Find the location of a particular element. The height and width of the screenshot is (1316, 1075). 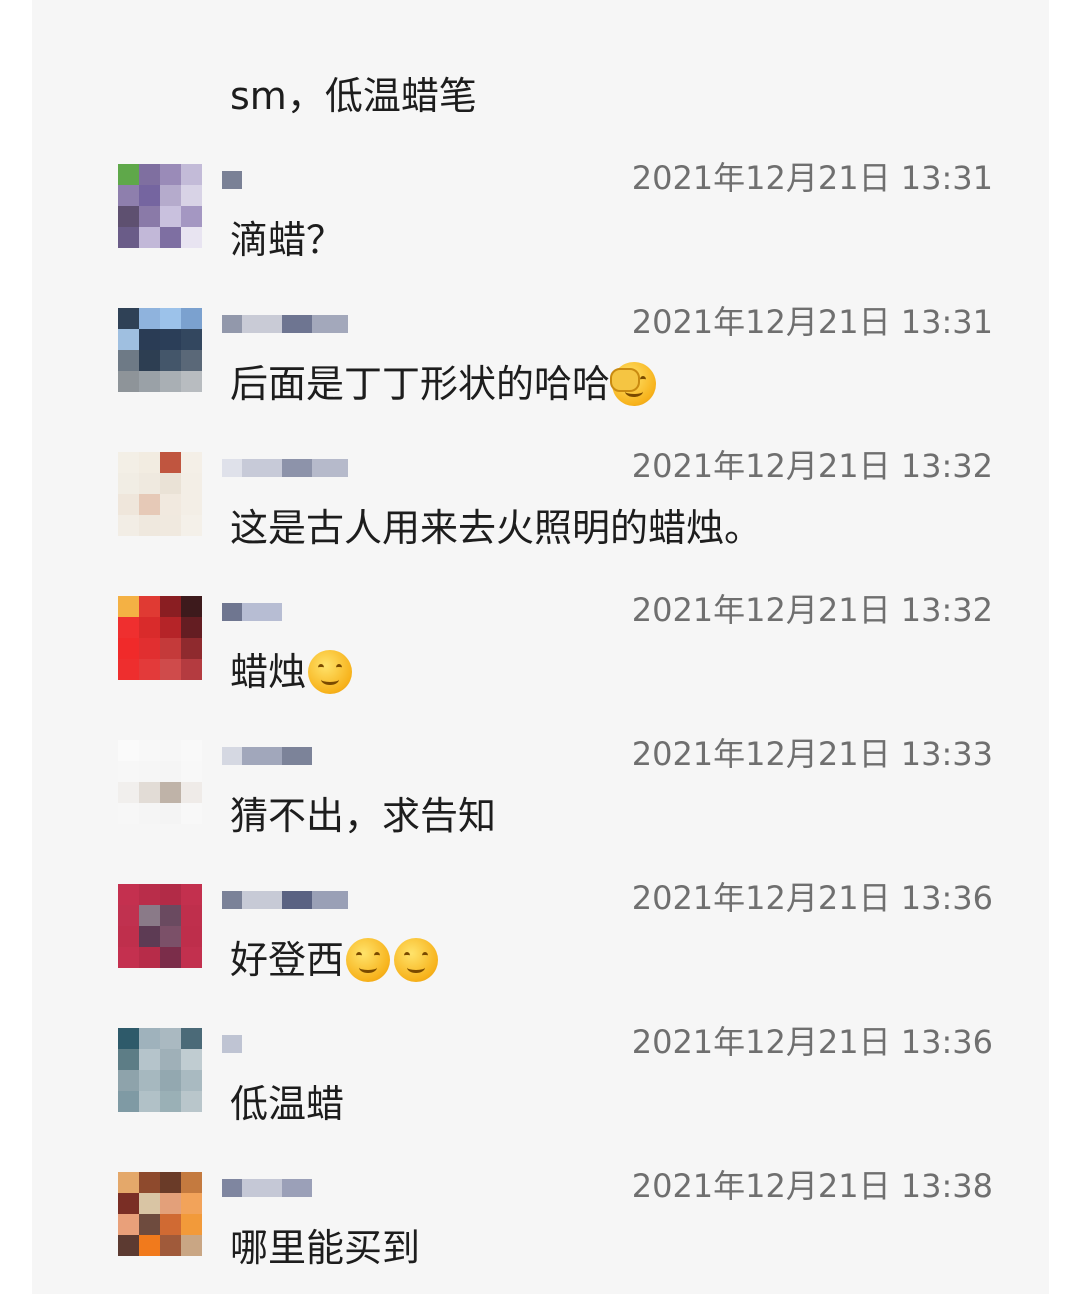

comment-item: 2021年12月21日 13:38 哪里能买到 is located at coordinates (537, 1241).